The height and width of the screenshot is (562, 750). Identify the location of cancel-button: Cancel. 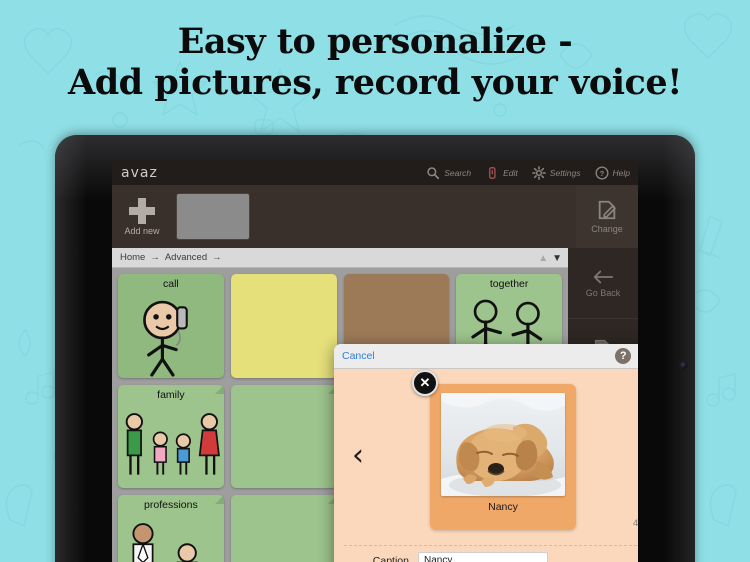
(358, 356).